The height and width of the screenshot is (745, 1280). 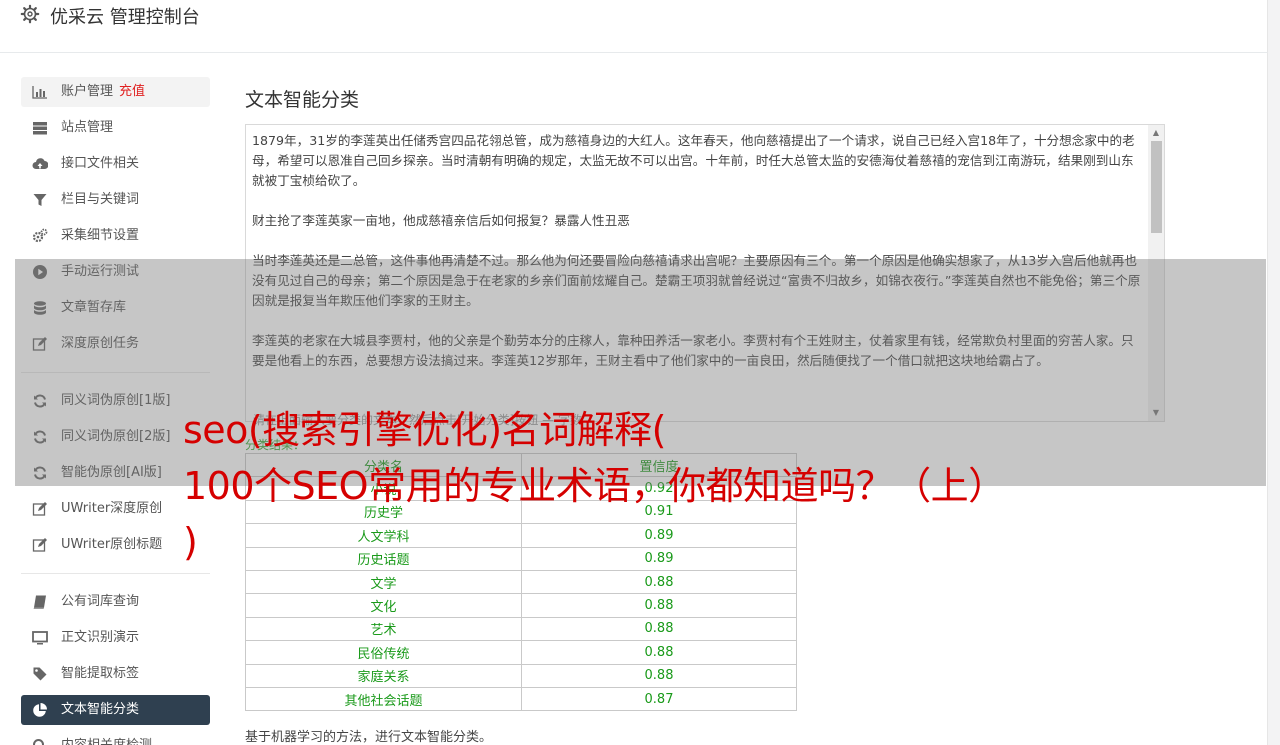 I want to click on method-note: 基于机器学习的方法，进行文本智能分类。, so click(x=369, y=737).